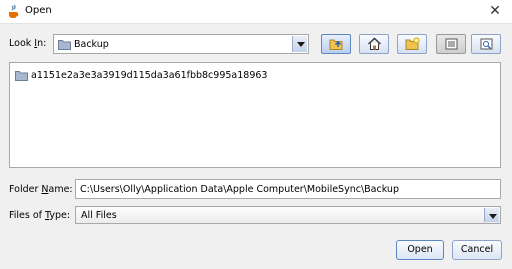 The height and width of the screenshot is (269, 512). What do you see at coordinates (60, 189) in the screenshot?
I see `folder-name-label-post: ame:` at bounding box center [60, 189].